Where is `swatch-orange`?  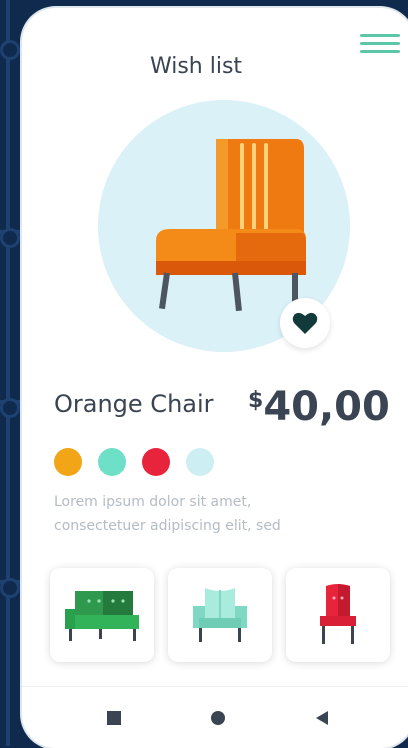 swatch-orange is located at coordinates (68, 462).